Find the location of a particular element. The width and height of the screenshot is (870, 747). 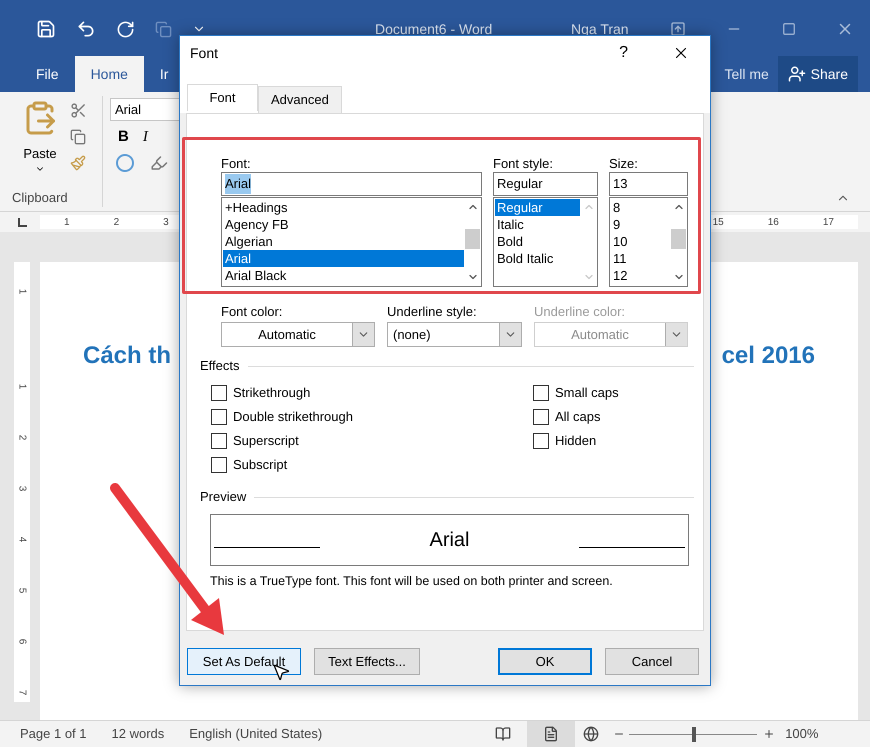

section-title: Preview is located at coordinates (223, 497).